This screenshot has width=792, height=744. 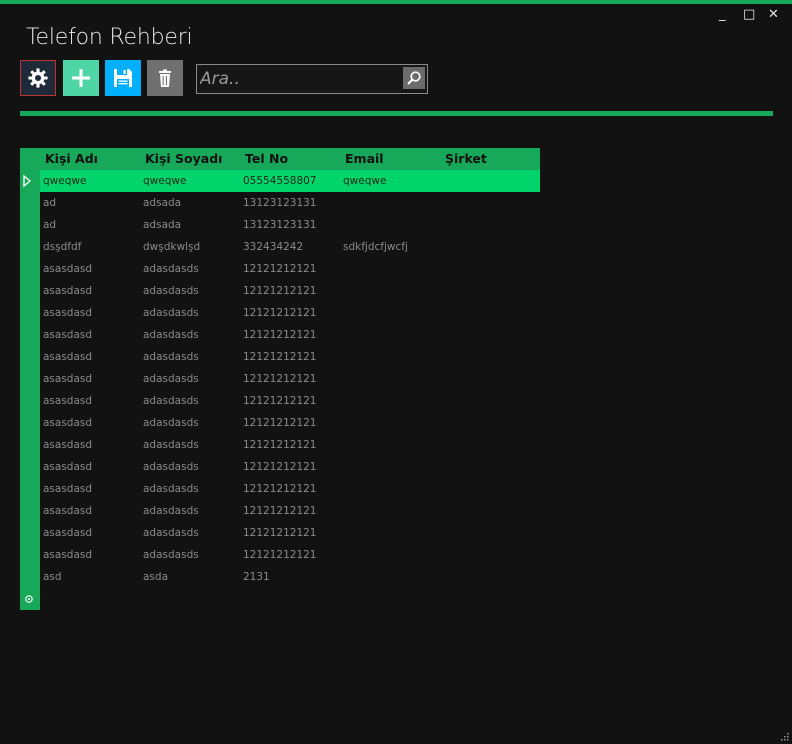 I want to click on cell-last-name: qweqwe, so click(x=164, y=181).